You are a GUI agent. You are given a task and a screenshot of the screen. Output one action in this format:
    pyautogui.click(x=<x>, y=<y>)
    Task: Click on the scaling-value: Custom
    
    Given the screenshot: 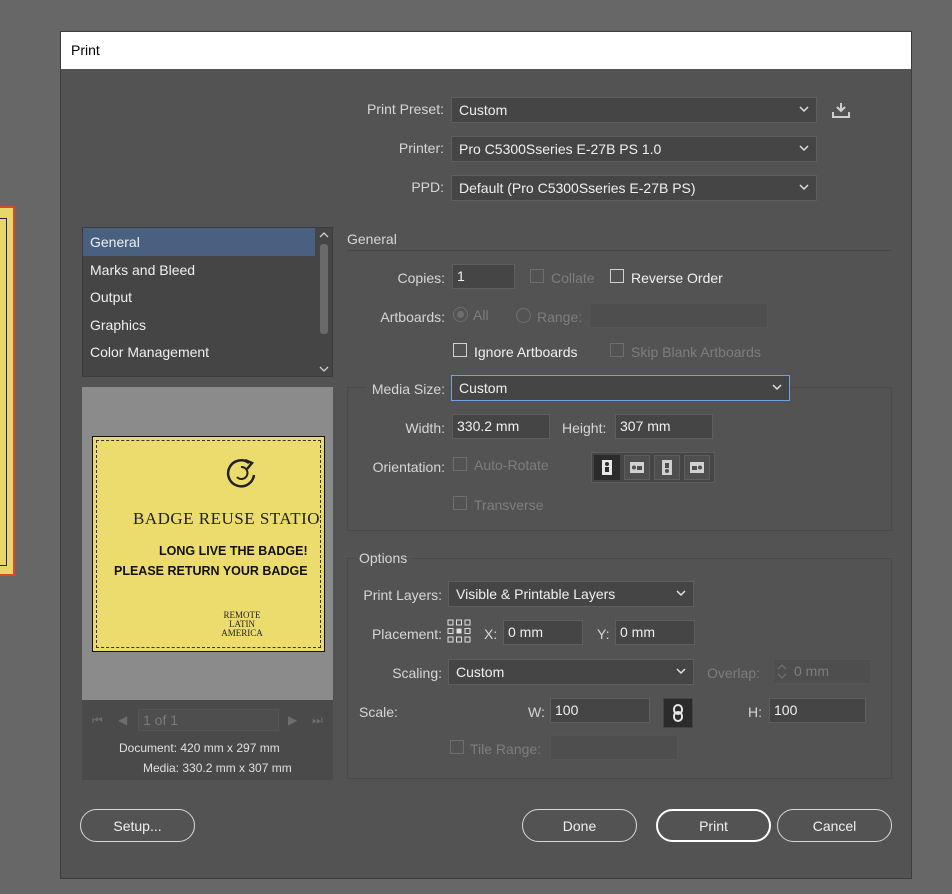 What is the action you would take?
    pyautogui.click(x=480, y=672)
    